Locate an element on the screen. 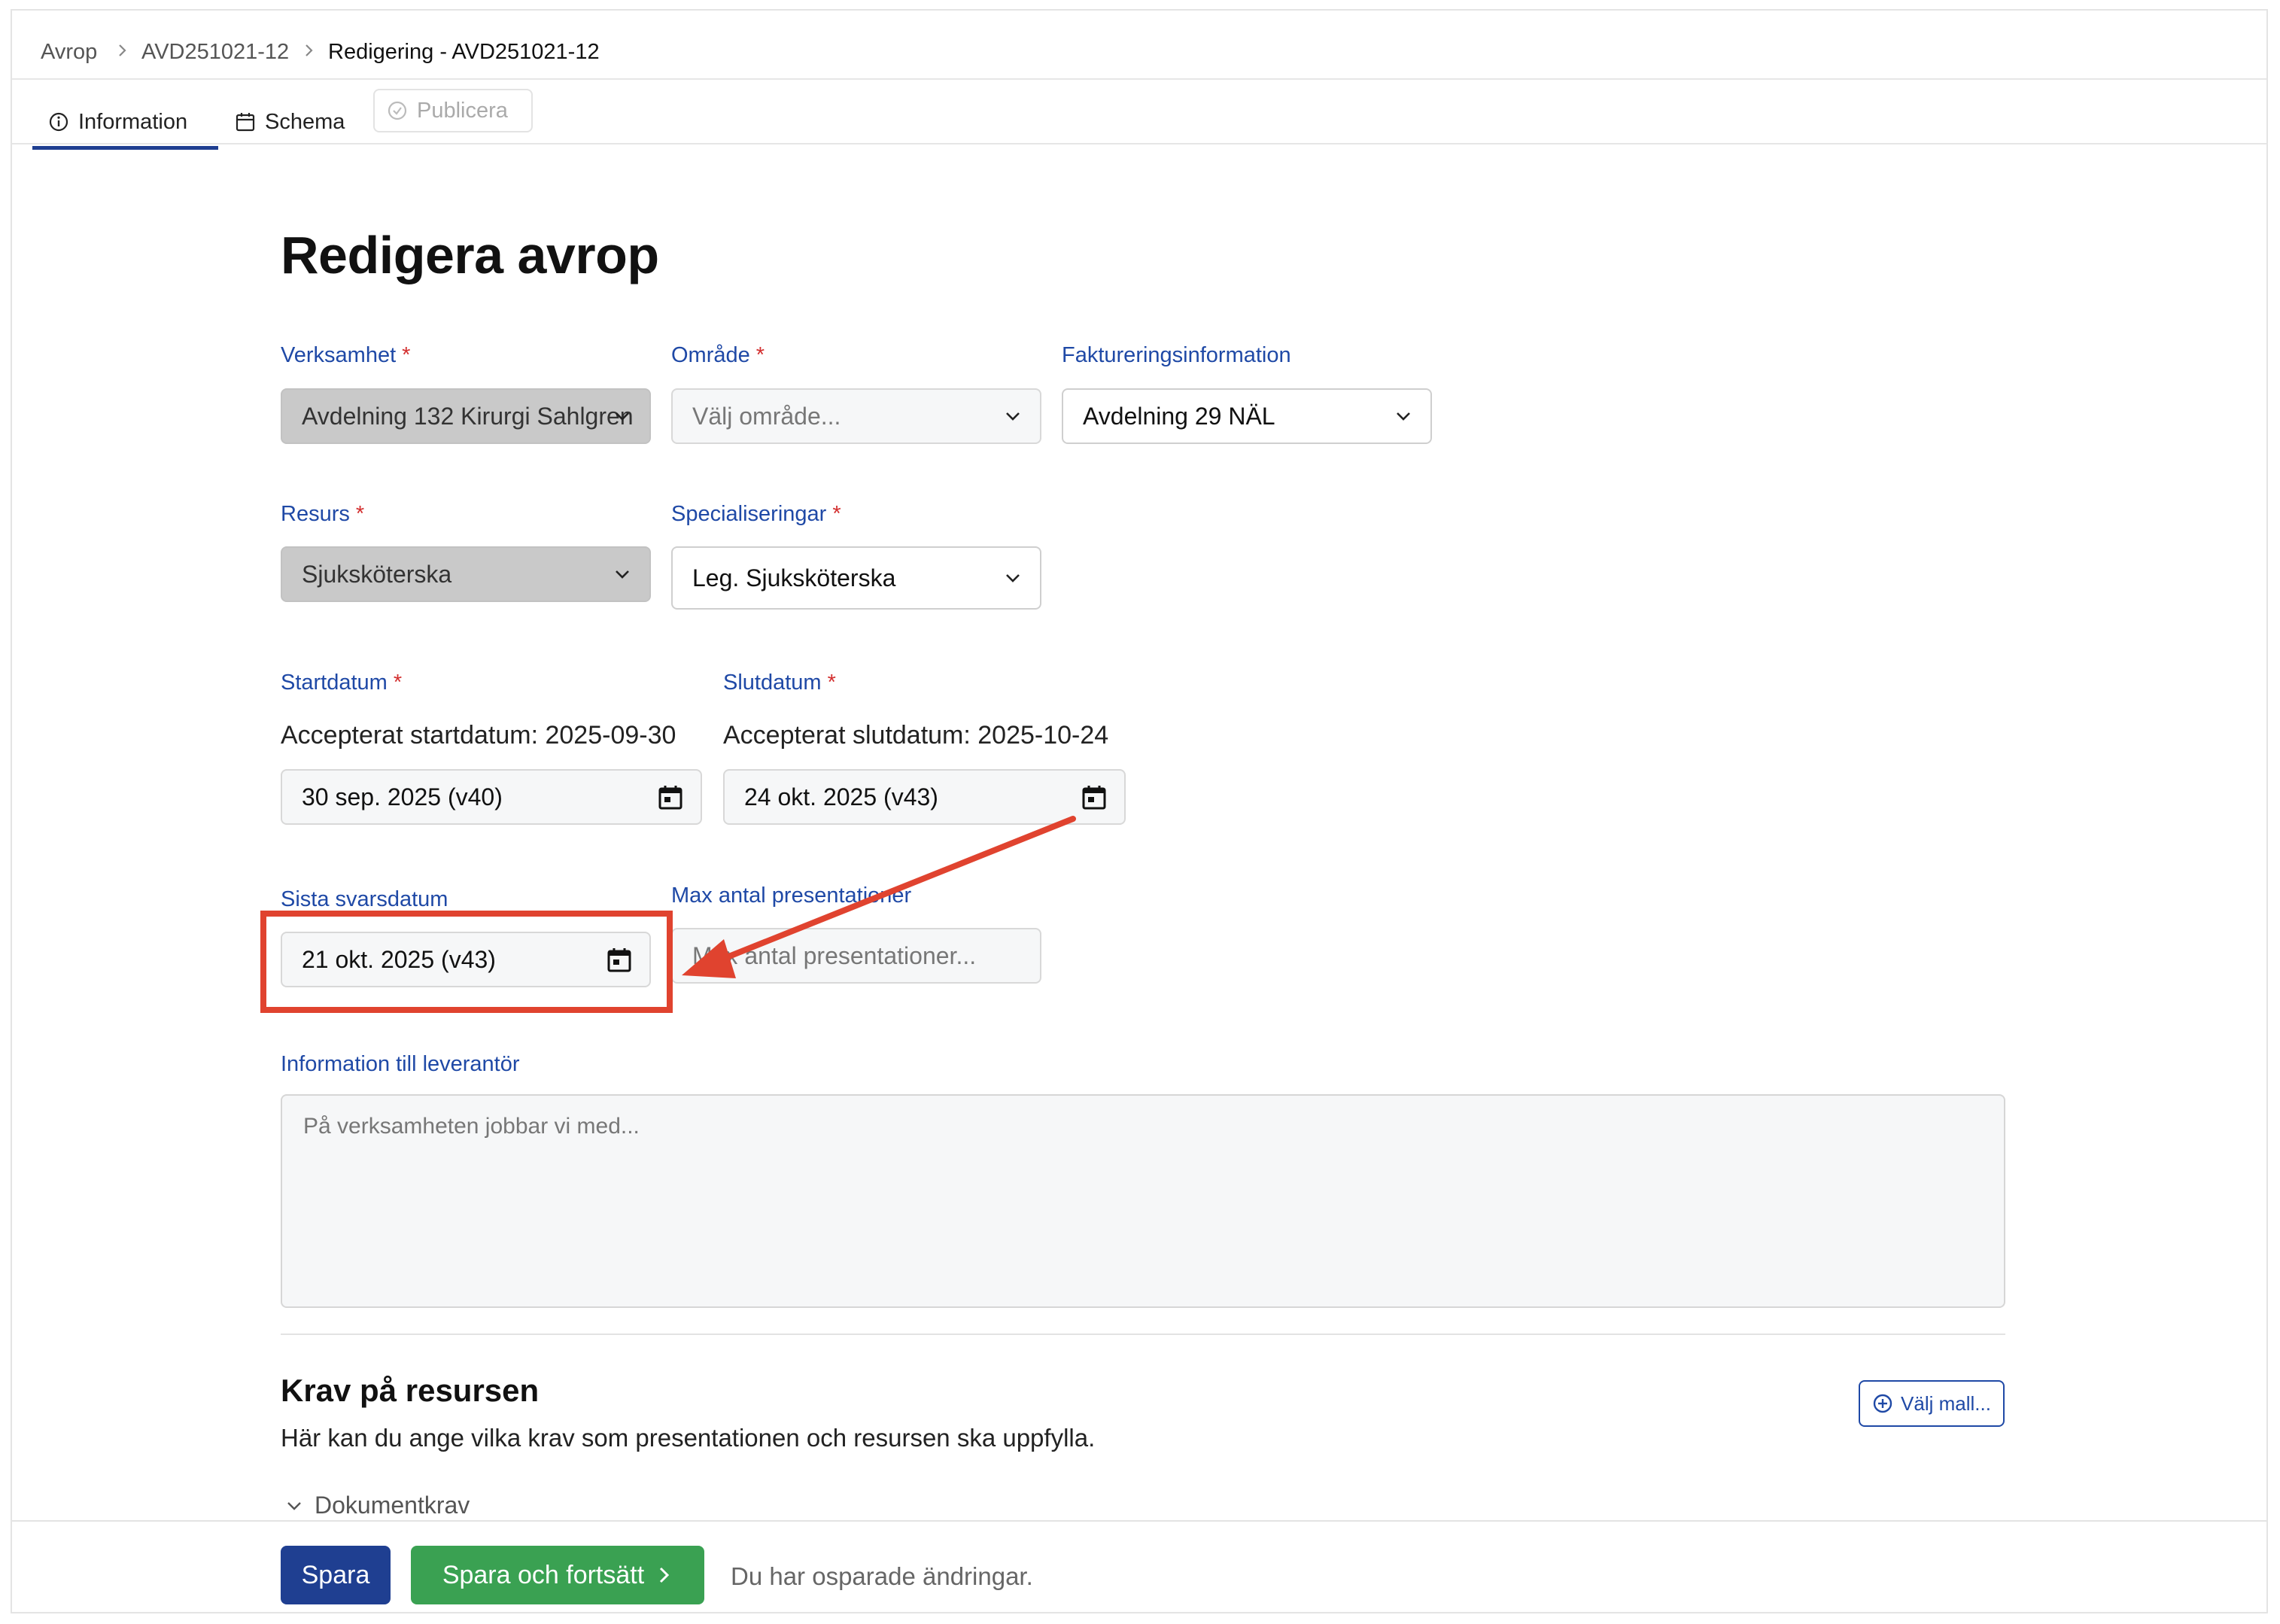  resurs-select: Sjuksköterska is located at coordinates (466, 574).